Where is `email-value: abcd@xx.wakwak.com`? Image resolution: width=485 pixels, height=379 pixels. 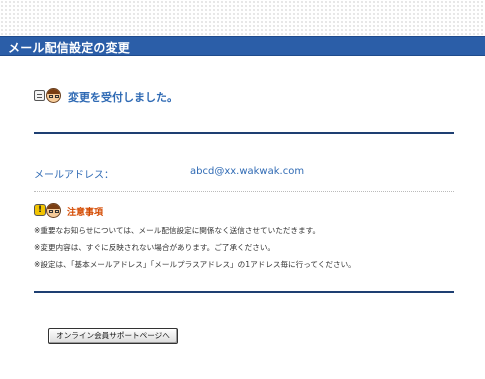 email-value: abcd@xx.wakwak.com is located at coordinates (247, 171).